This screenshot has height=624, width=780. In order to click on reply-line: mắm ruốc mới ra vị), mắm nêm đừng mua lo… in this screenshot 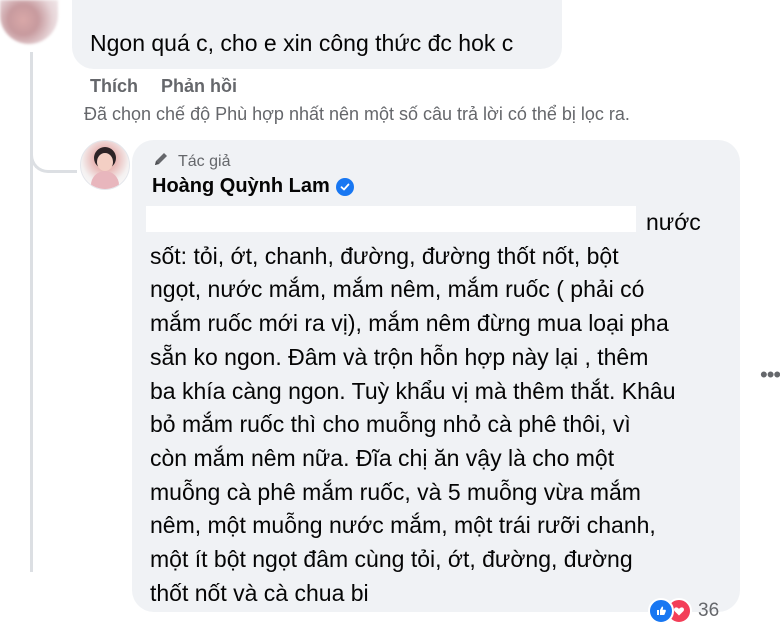, I will do `click(409, 323)`.